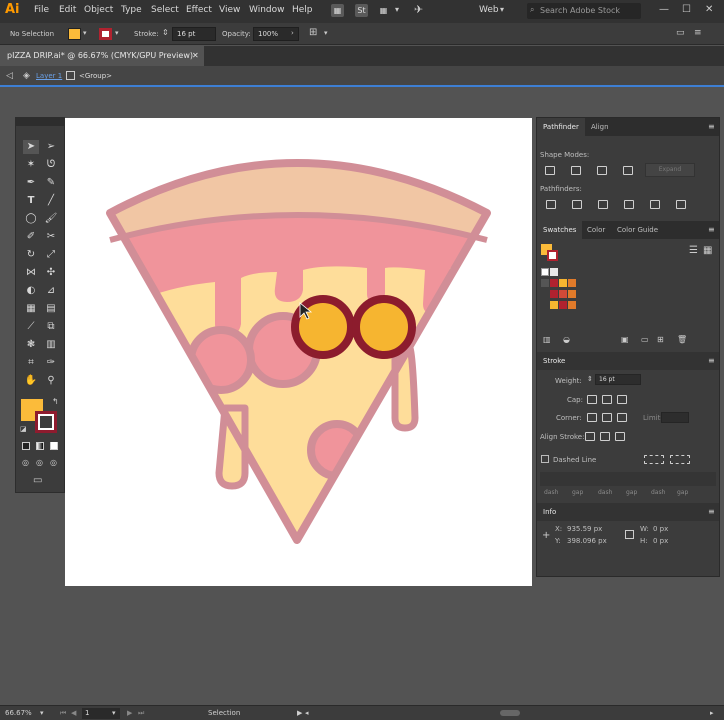 This screenshot has height=720, width=724. What do you see at coordinates (9, 76) in the screenshot?
I see `back-arrow-icon: ◁` at bounding box center [9, 76].